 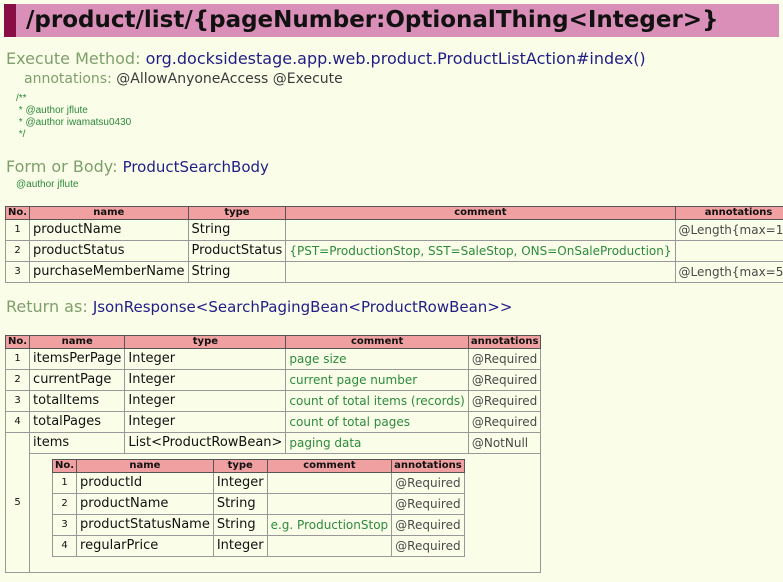 I want to click on table-row: 4 regularPrice Integer @Required, so click(x=258, y=546).